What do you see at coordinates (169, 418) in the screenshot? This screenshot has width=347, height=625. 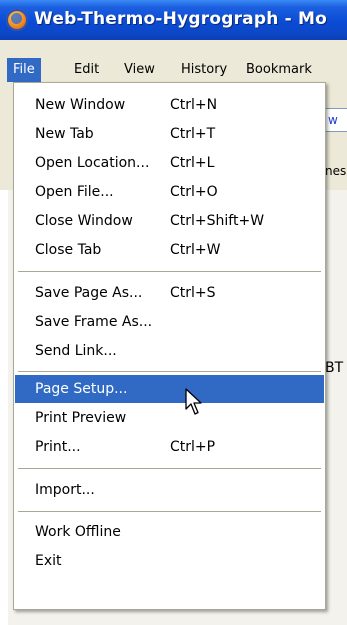 I see `menu-item-print-preview: Print Preview` at bounding box center [169, 418].